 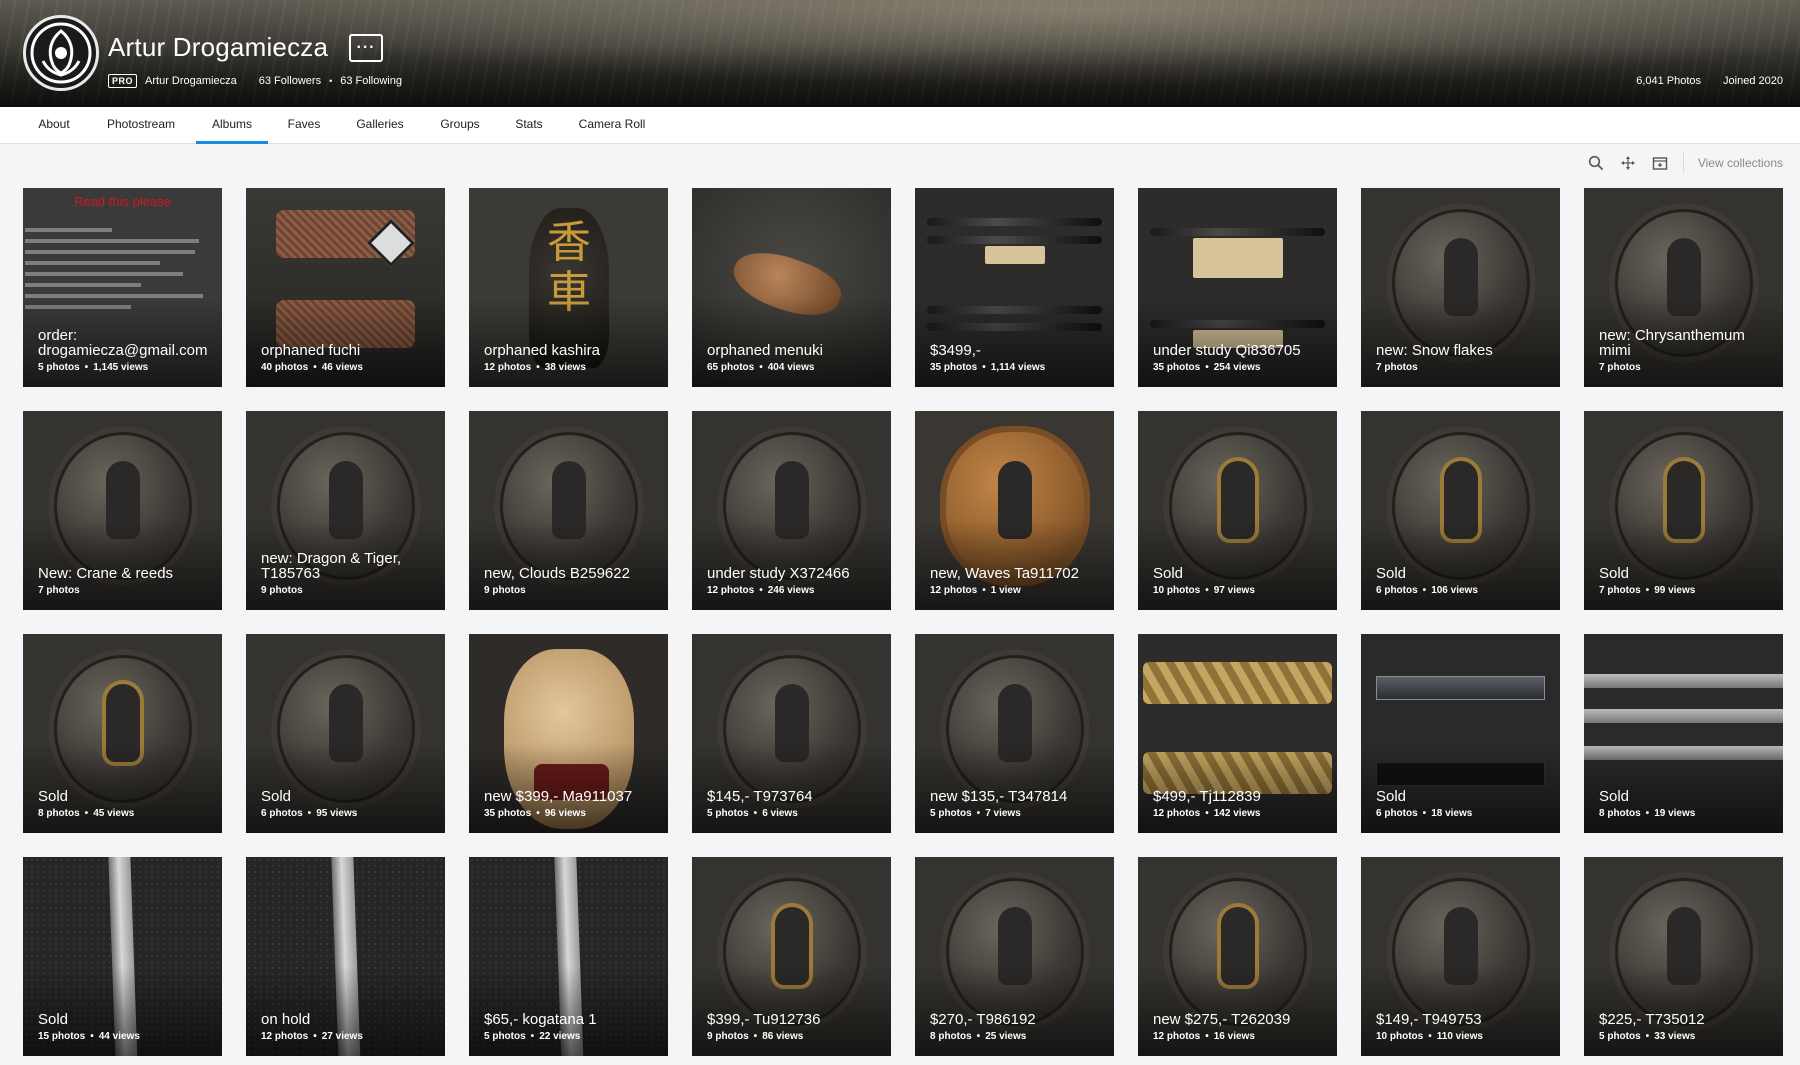 What do you see at coordinates (794, 804) in the screenshot?
I see `album-info: $145,- T973764 5 photos • 6 views` at bounding box center [794, 804].